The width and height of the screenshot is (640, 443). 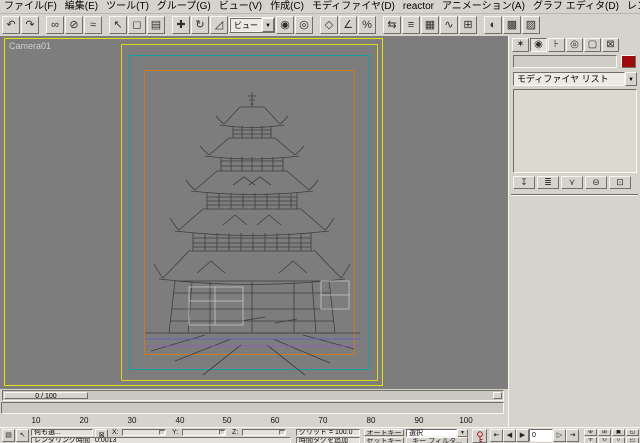 I want to click on time-slider-resize-handle, so click(x=497, y=395).